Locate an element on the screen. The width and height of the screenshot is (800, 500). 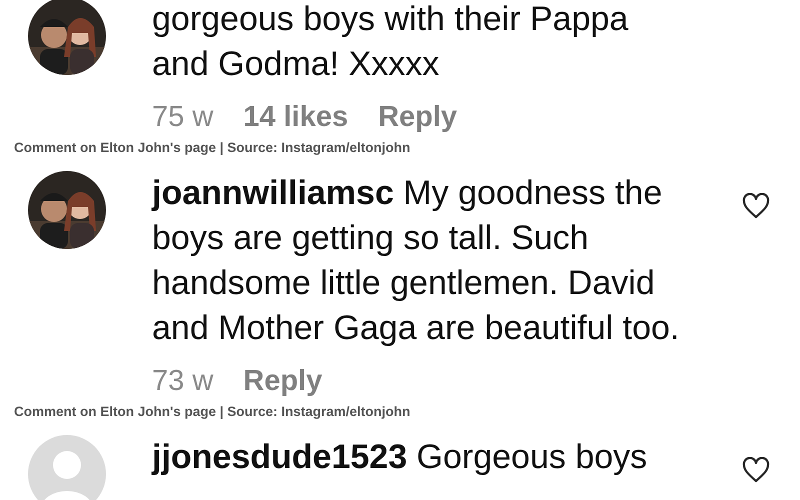
comment-time: 75 w is located at coordinates (183, 117).